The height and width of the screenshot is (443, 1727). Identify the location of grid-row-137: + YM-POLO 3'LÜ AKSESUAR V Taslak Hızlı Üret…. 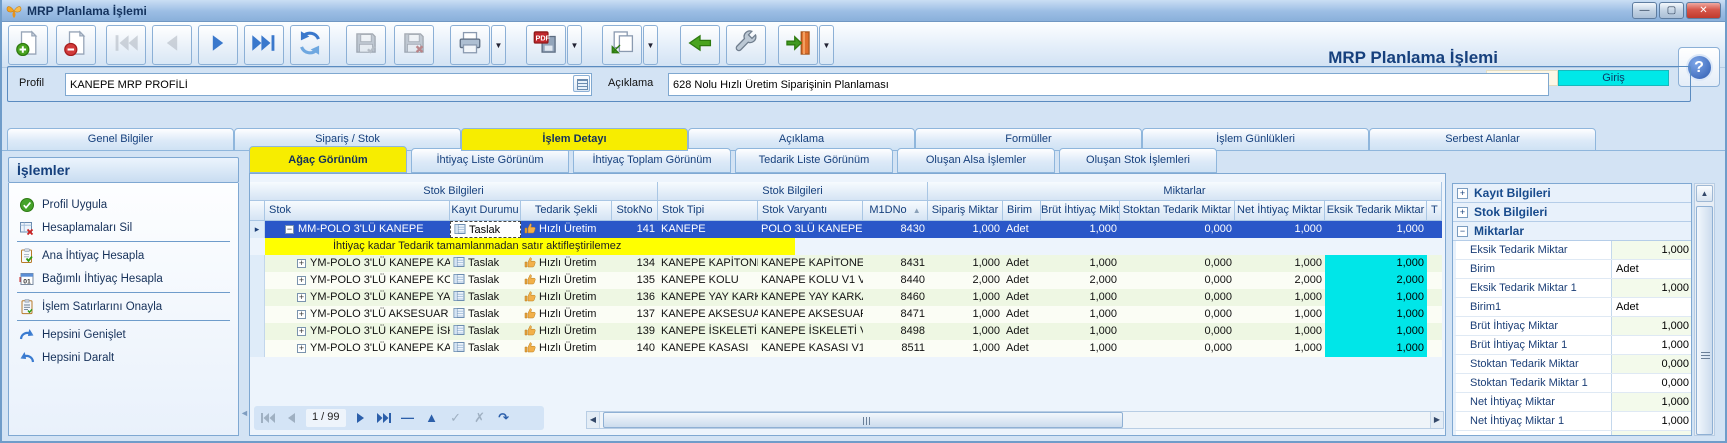
(846, 314).